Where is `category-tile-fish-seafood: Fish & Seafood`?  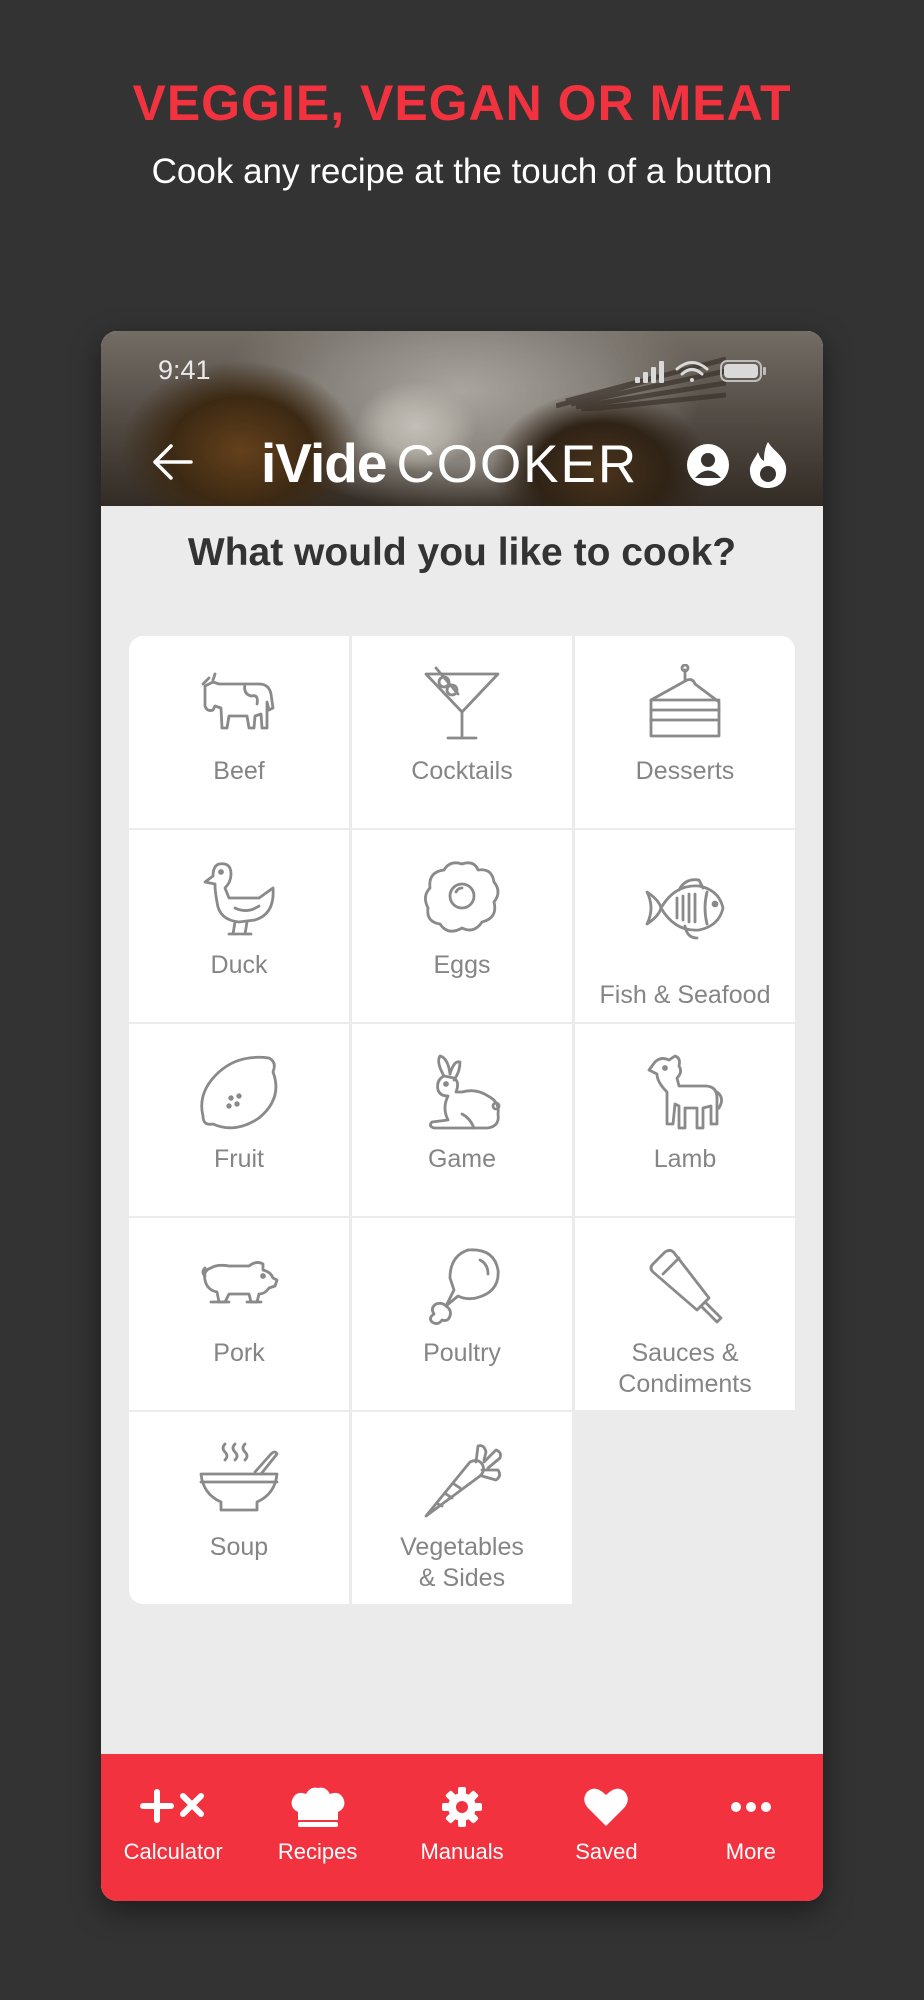 category-tile-fish-seafood: Fish & Seafood is located at coordinates (685, 926).